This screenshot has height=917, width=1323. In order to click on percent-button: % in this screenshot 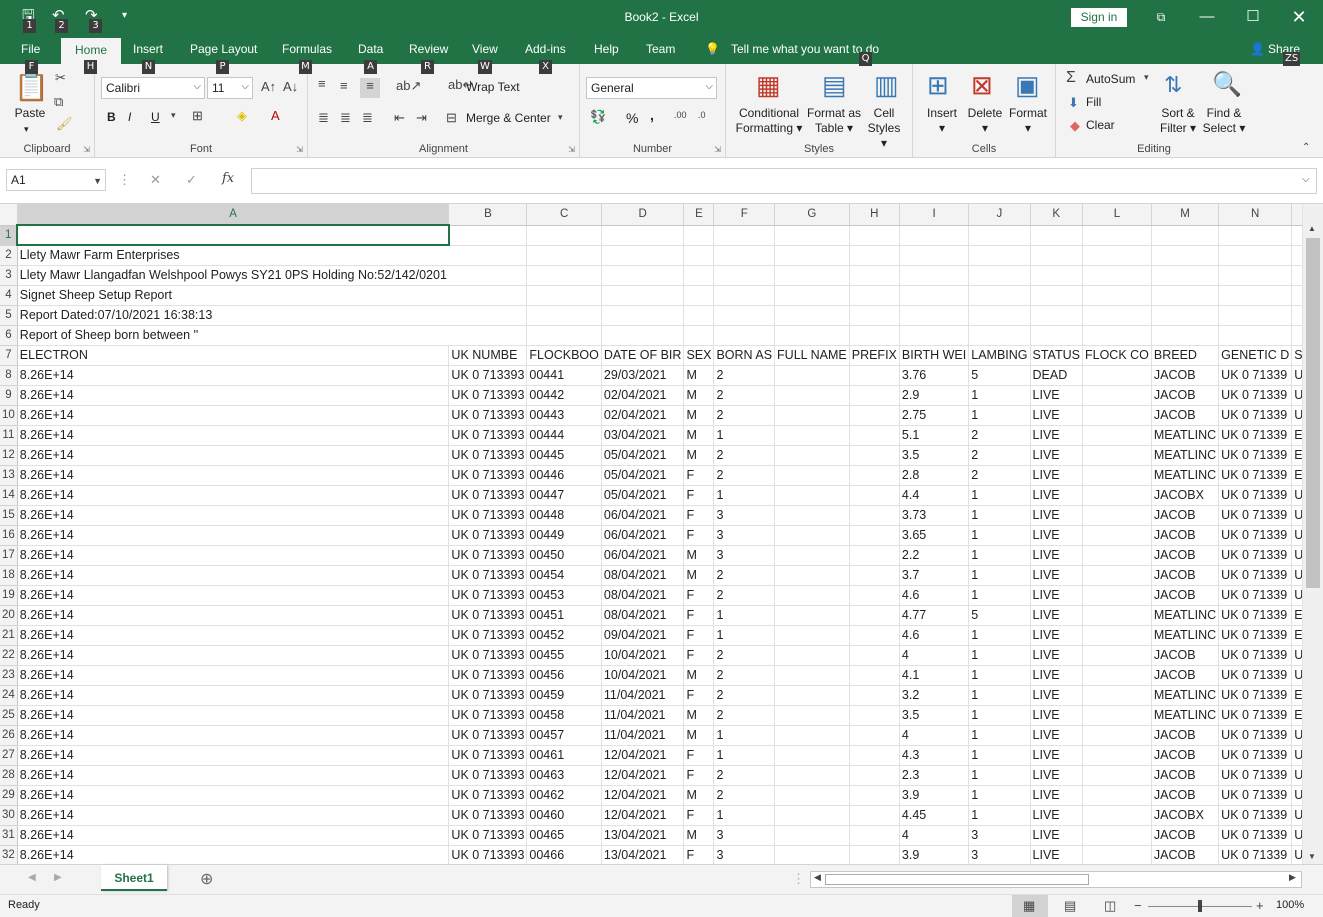, I will do `click(632, 118)`.